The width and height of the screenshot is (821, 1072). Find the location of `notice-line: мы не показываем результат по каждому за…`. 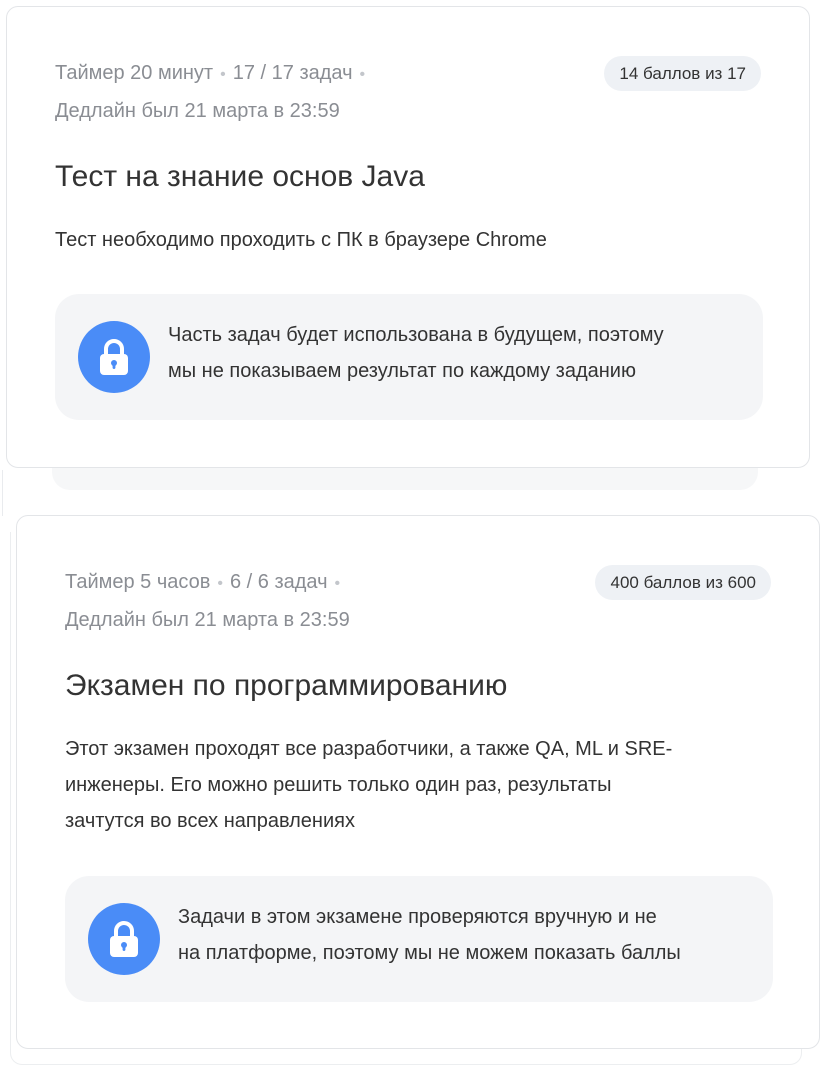

notice-line: мы не показываем результат по каждому за… is located at coordinates (402, 371).